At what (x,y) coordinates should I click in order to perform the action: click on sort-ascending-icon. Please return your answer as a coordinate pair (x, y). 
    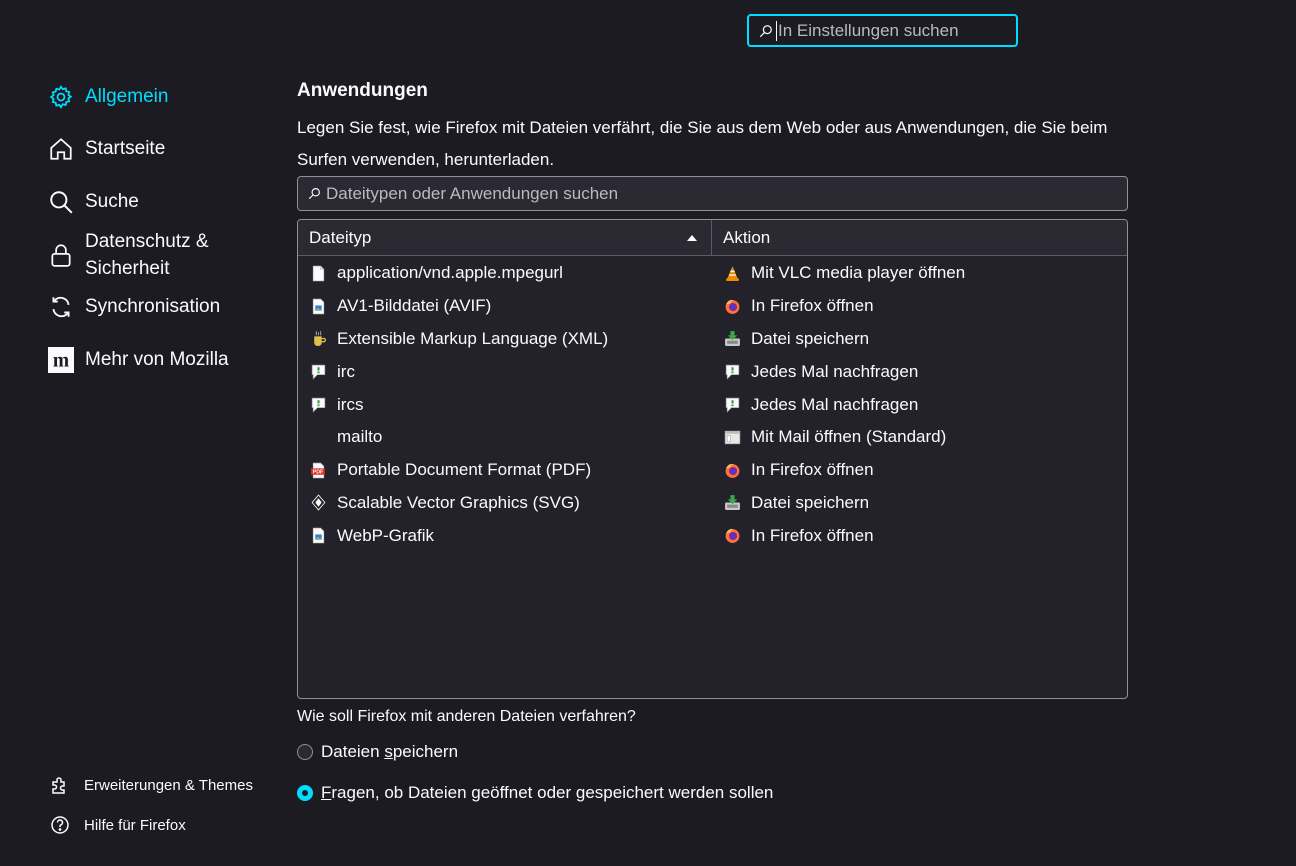
    Looking at the image, I should click on (692, 237).